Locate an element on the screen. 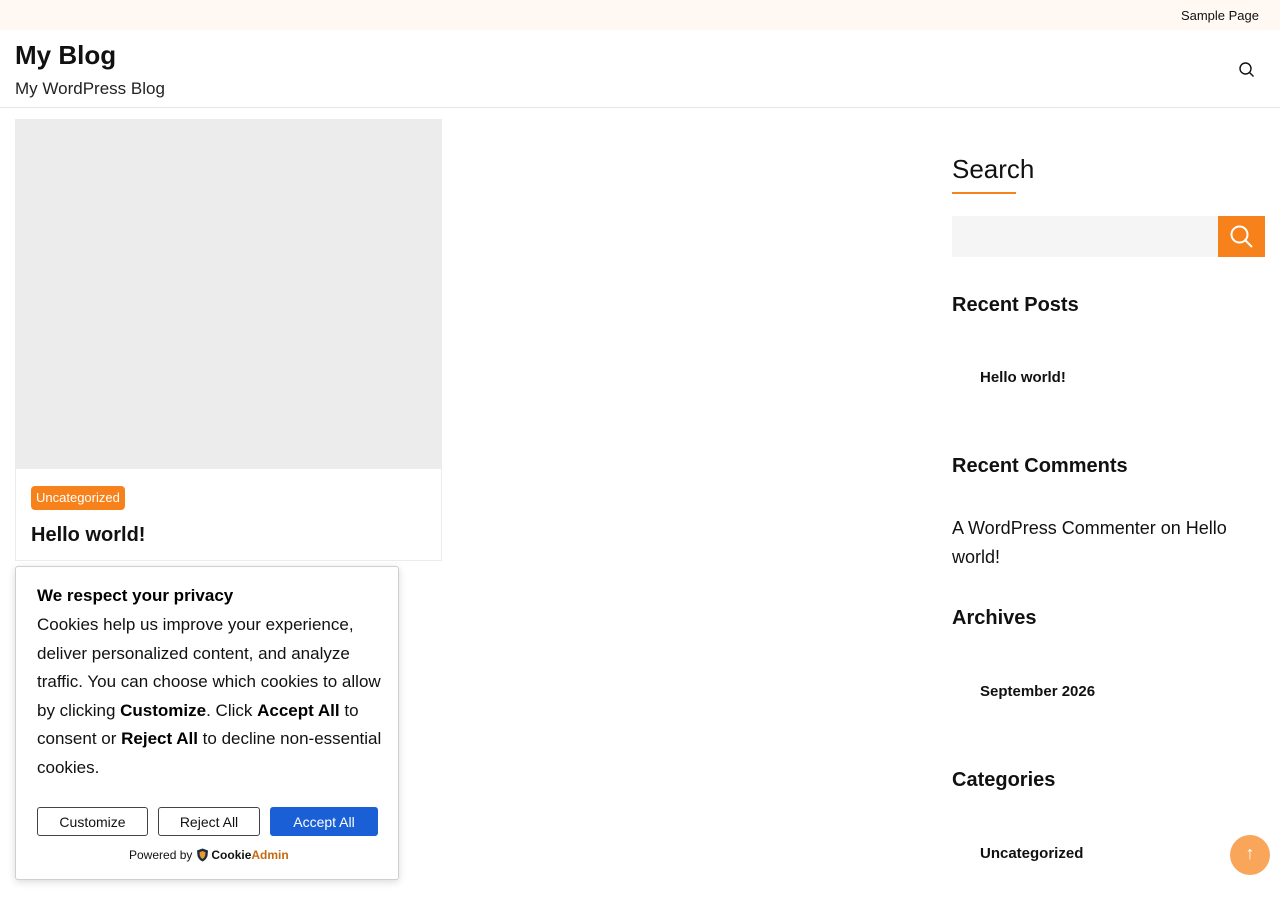  customize-button: Customize is located at coordinates (92, 821).